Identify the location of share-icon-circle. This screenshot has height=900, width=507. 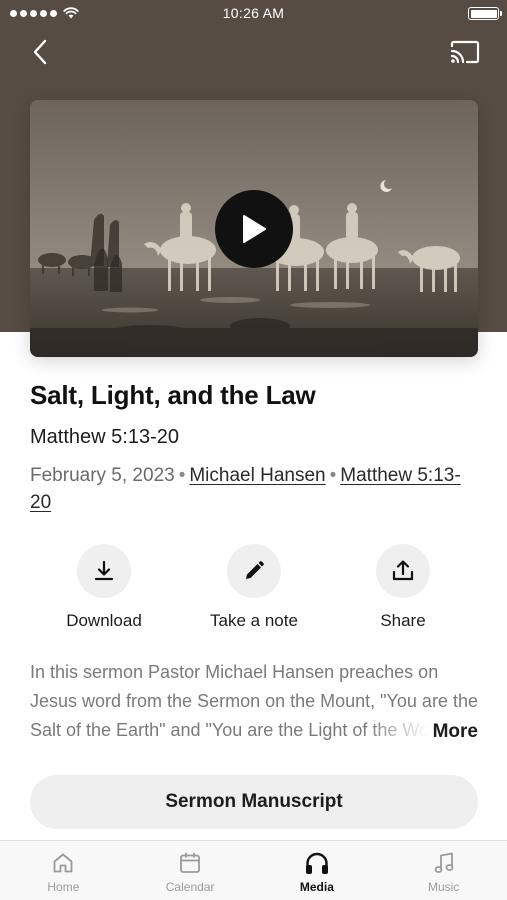
(403, 571).